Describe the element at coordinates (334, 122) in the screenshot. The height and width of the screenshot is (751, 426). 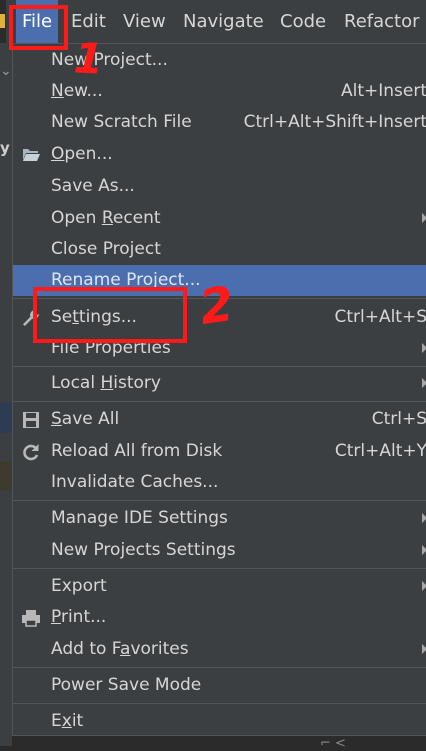
I see `shortcut-label: Ctrl+Alt+Shift+Insert` at that location.